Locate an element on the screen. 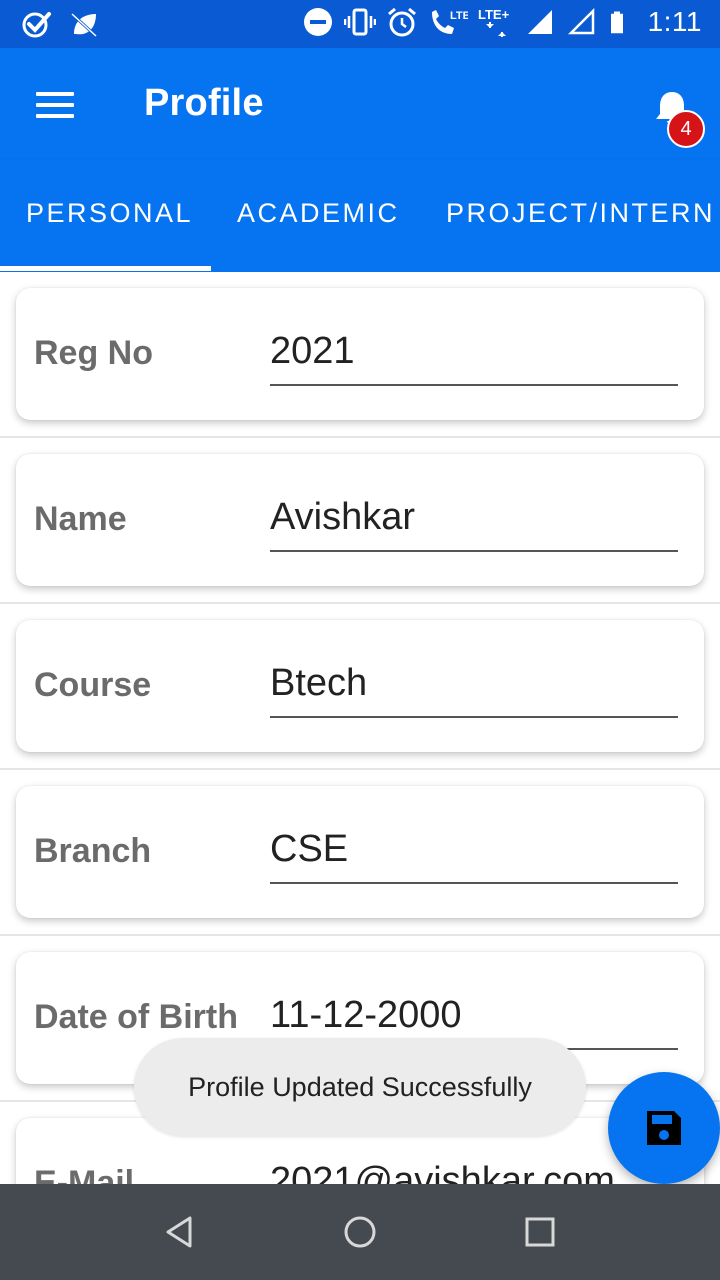 Image resolution: width=720 pixels, height=1280 pixels. status-bar: LTE LTE+ 1:11 is located at coordinates (360, 24).